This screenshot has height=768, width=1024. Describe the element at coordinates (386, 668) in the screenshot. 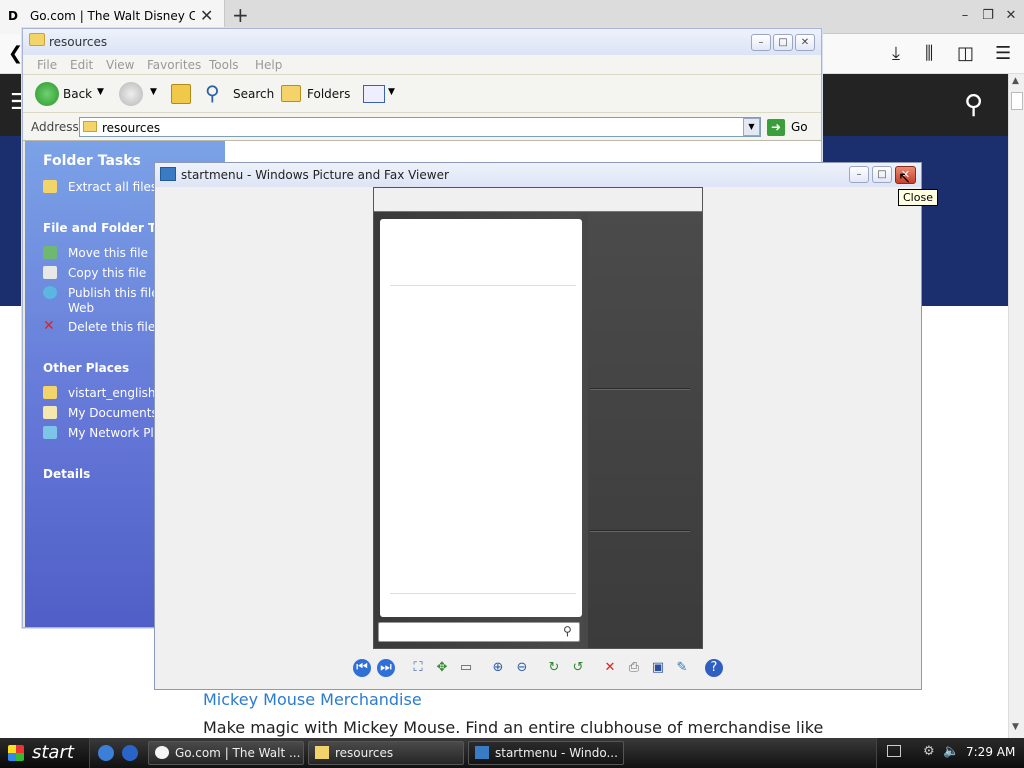

I see `next-image-icon: ⏭` at that location.